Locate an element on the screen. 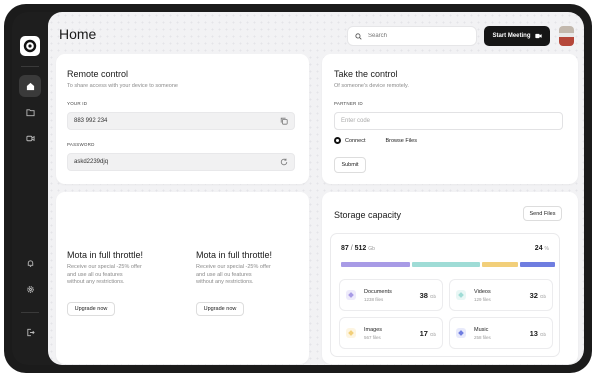  category-size: 13 Gb is located at coordinates (538, 333).